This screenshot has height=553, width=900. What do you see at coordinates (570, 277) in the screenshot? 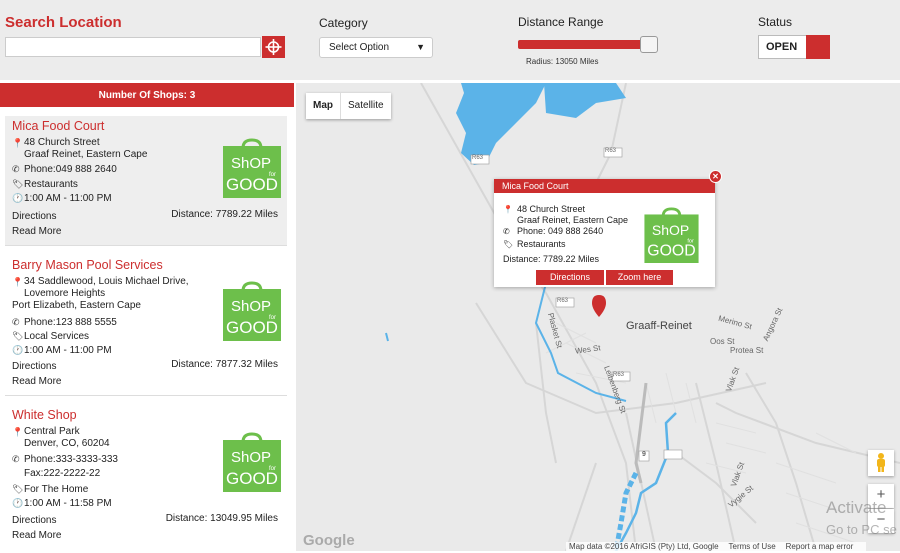
I see `info-directions-button: Directions` at bounding box center [570, 277].